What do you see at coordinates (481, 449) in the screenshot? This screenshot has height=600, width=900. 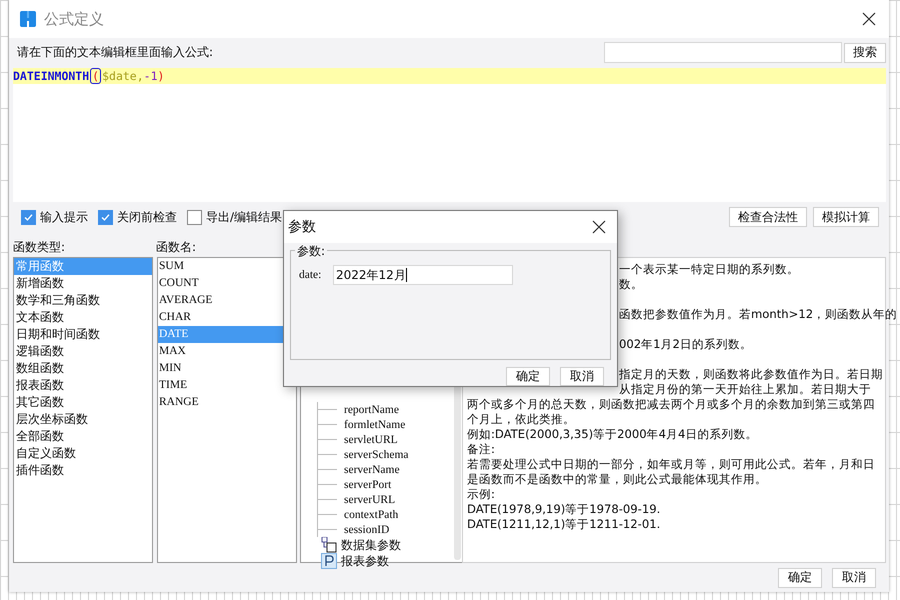 I see `description-line: 备注:` at bounding box center [481, 449].